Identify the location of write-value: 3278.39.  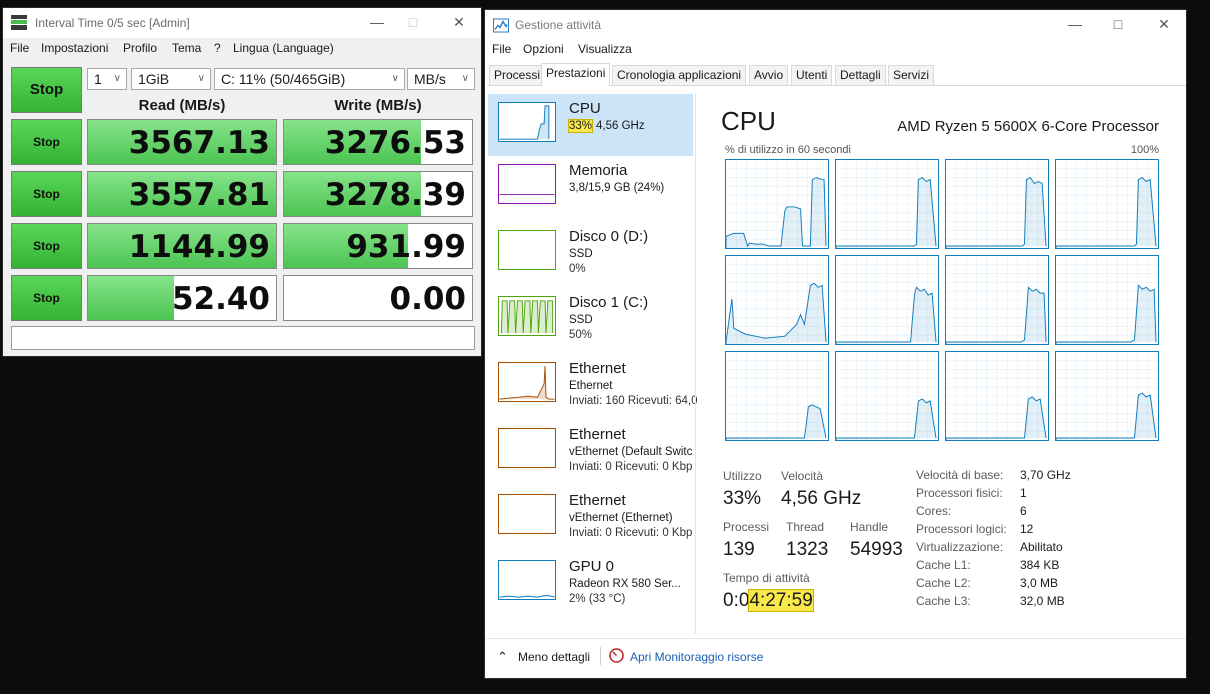
(395, 195).